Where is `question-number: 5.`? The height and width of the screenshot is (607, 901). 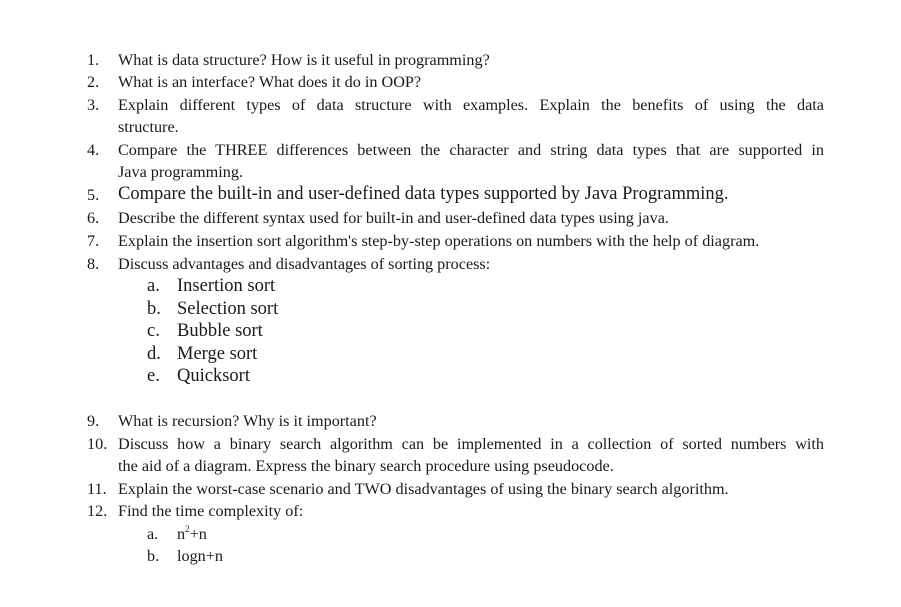
question-number: 5. is located at coordinates (93, 195).